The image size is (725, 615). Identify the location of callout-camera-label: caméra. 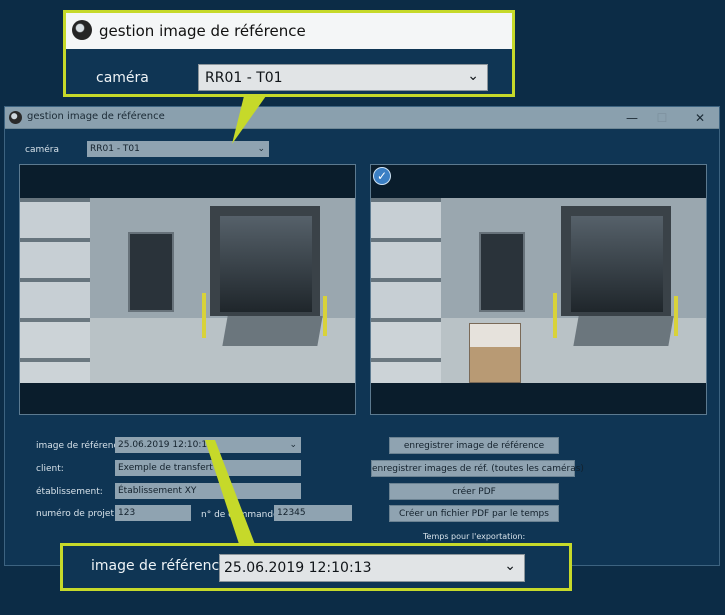
(122, 78).